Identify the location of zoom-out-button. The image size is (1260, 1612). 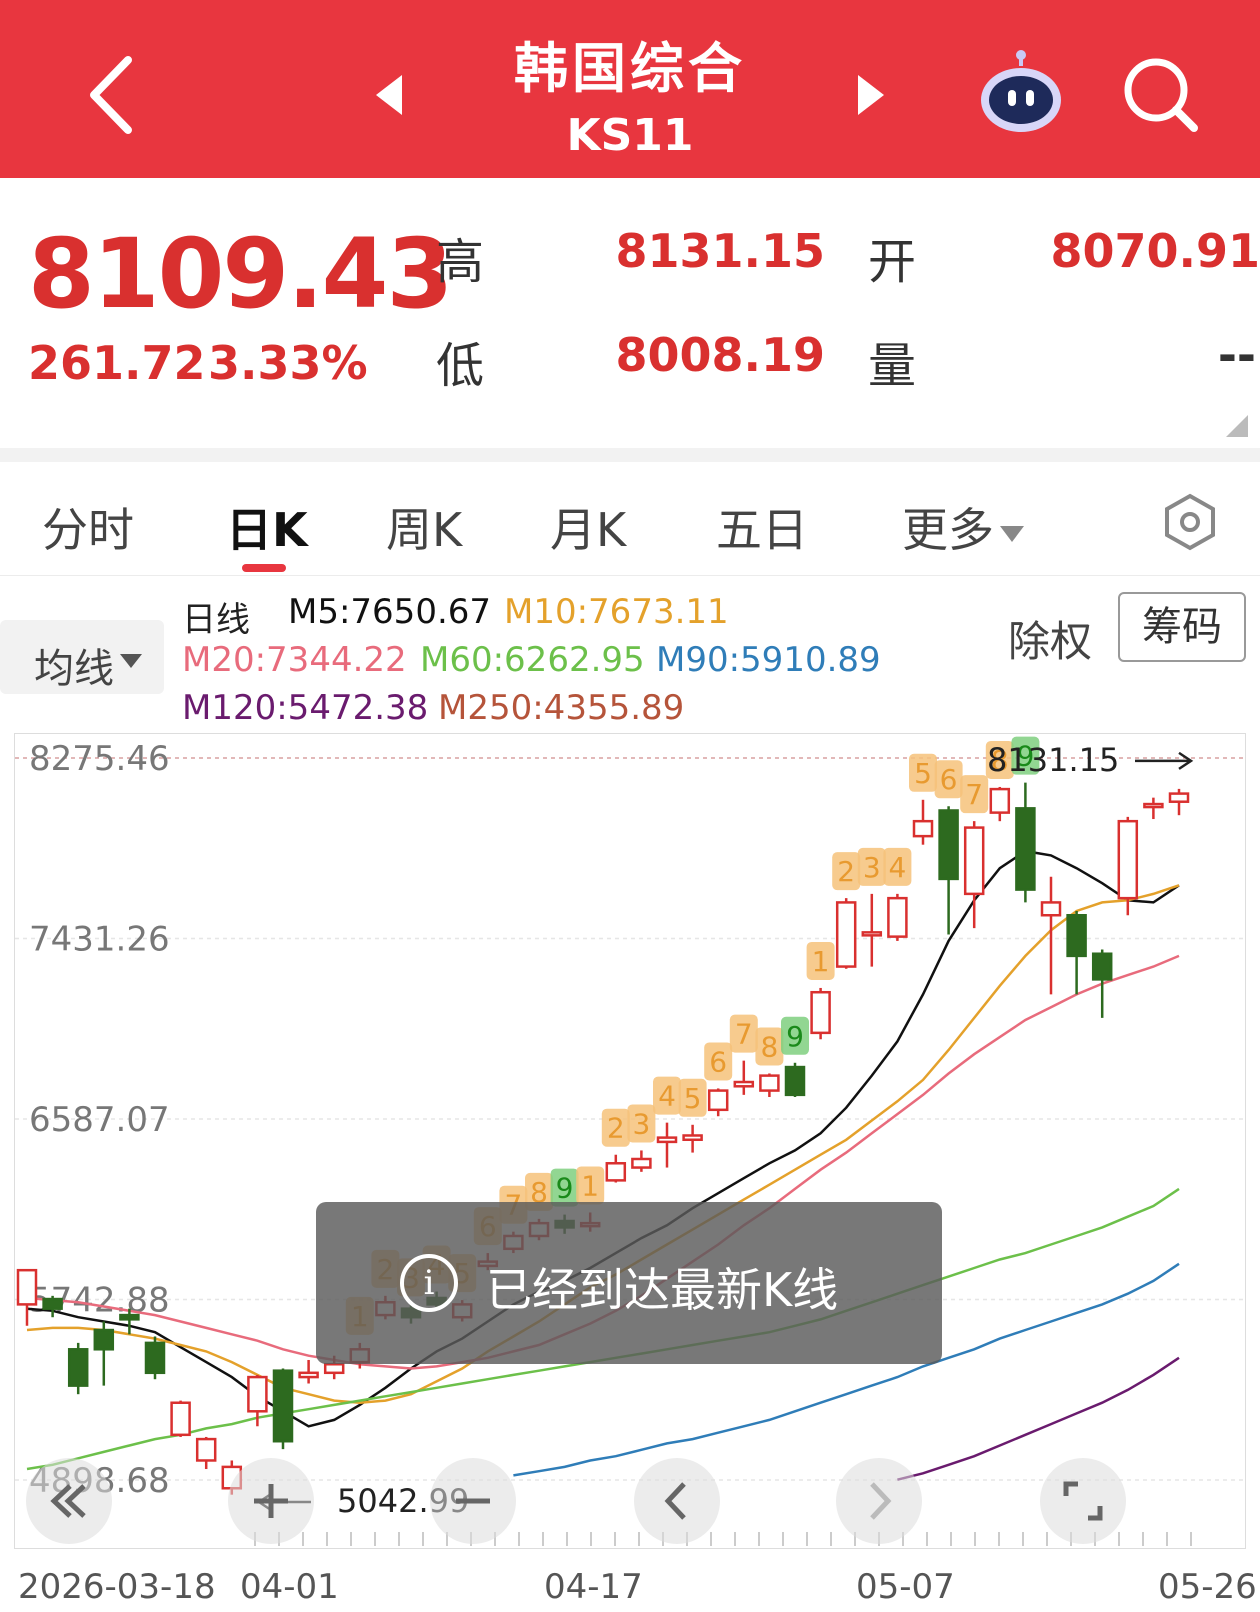
(473, 1501).